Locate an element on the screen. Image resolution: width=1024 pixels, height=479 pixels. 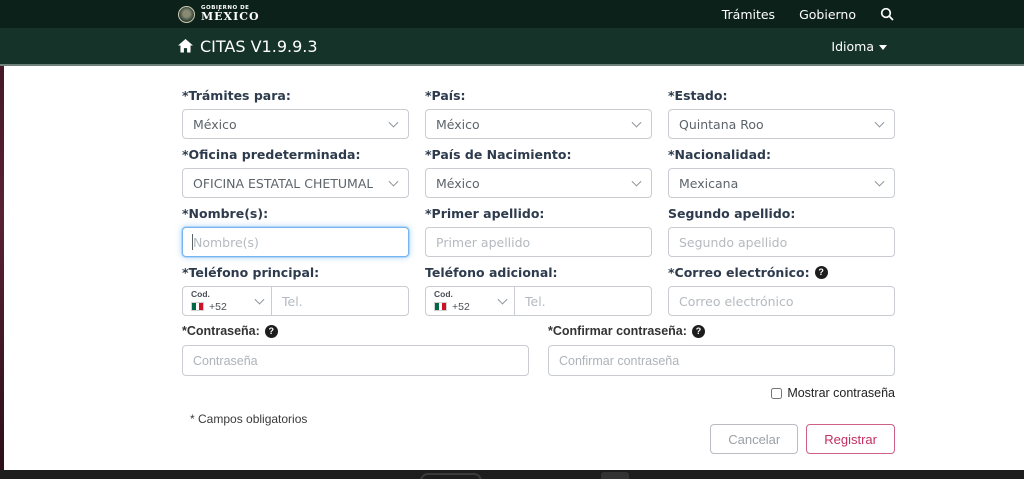
app-subbar: CITAS V1.9.9.3 Idioma is located at coordinates (512, 47).